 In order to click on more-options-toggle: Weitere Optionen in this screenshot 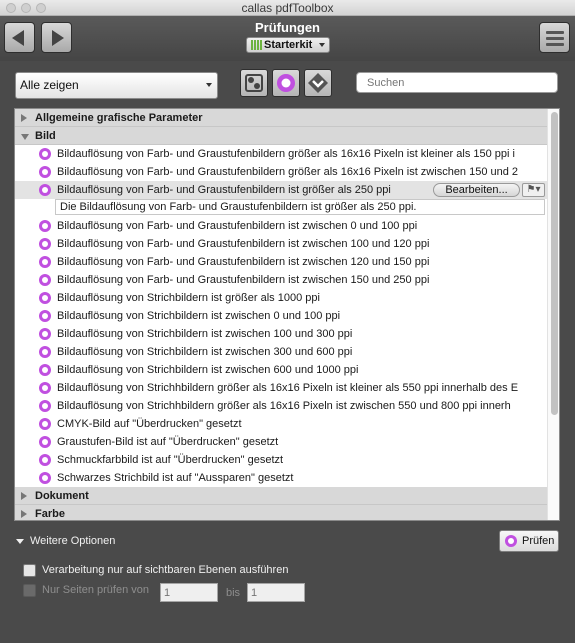, I will do `click(65, 541)`.